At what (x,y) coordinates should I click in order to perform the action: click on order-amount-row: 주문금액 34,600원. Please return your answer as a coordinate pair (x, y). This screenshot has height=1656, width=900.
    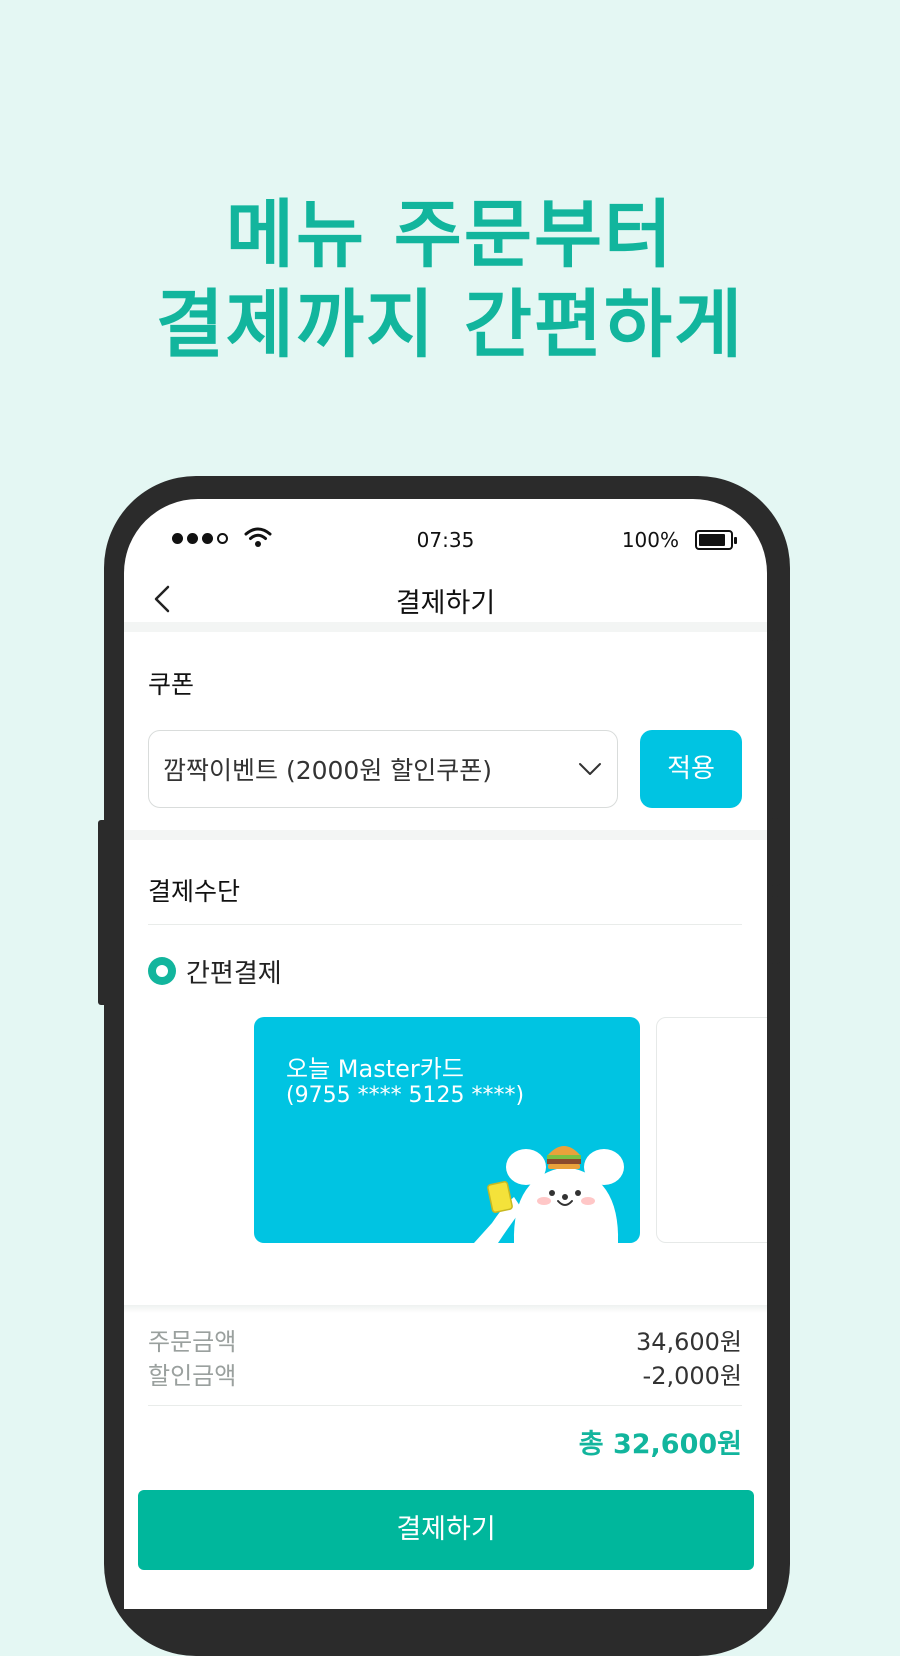
    Looking at the image, I should click on (445, 1339).